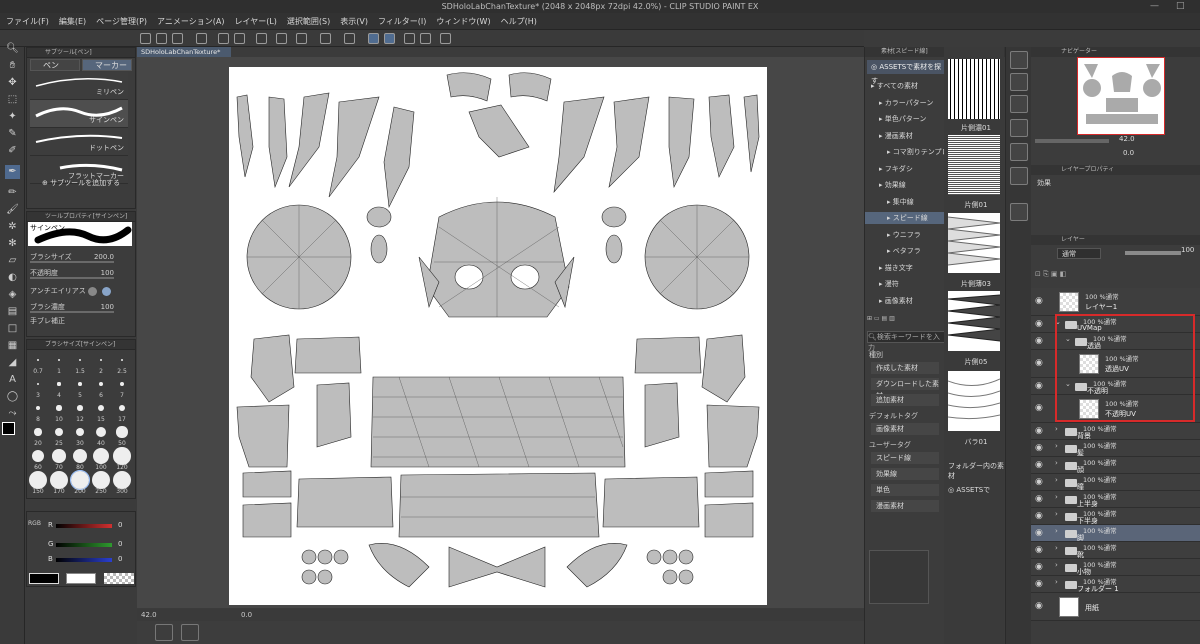 The width and height of the screenshot is (1200, 644). I want to click on material-tree-item: ▸ ベタフラ, so click(905, 251).